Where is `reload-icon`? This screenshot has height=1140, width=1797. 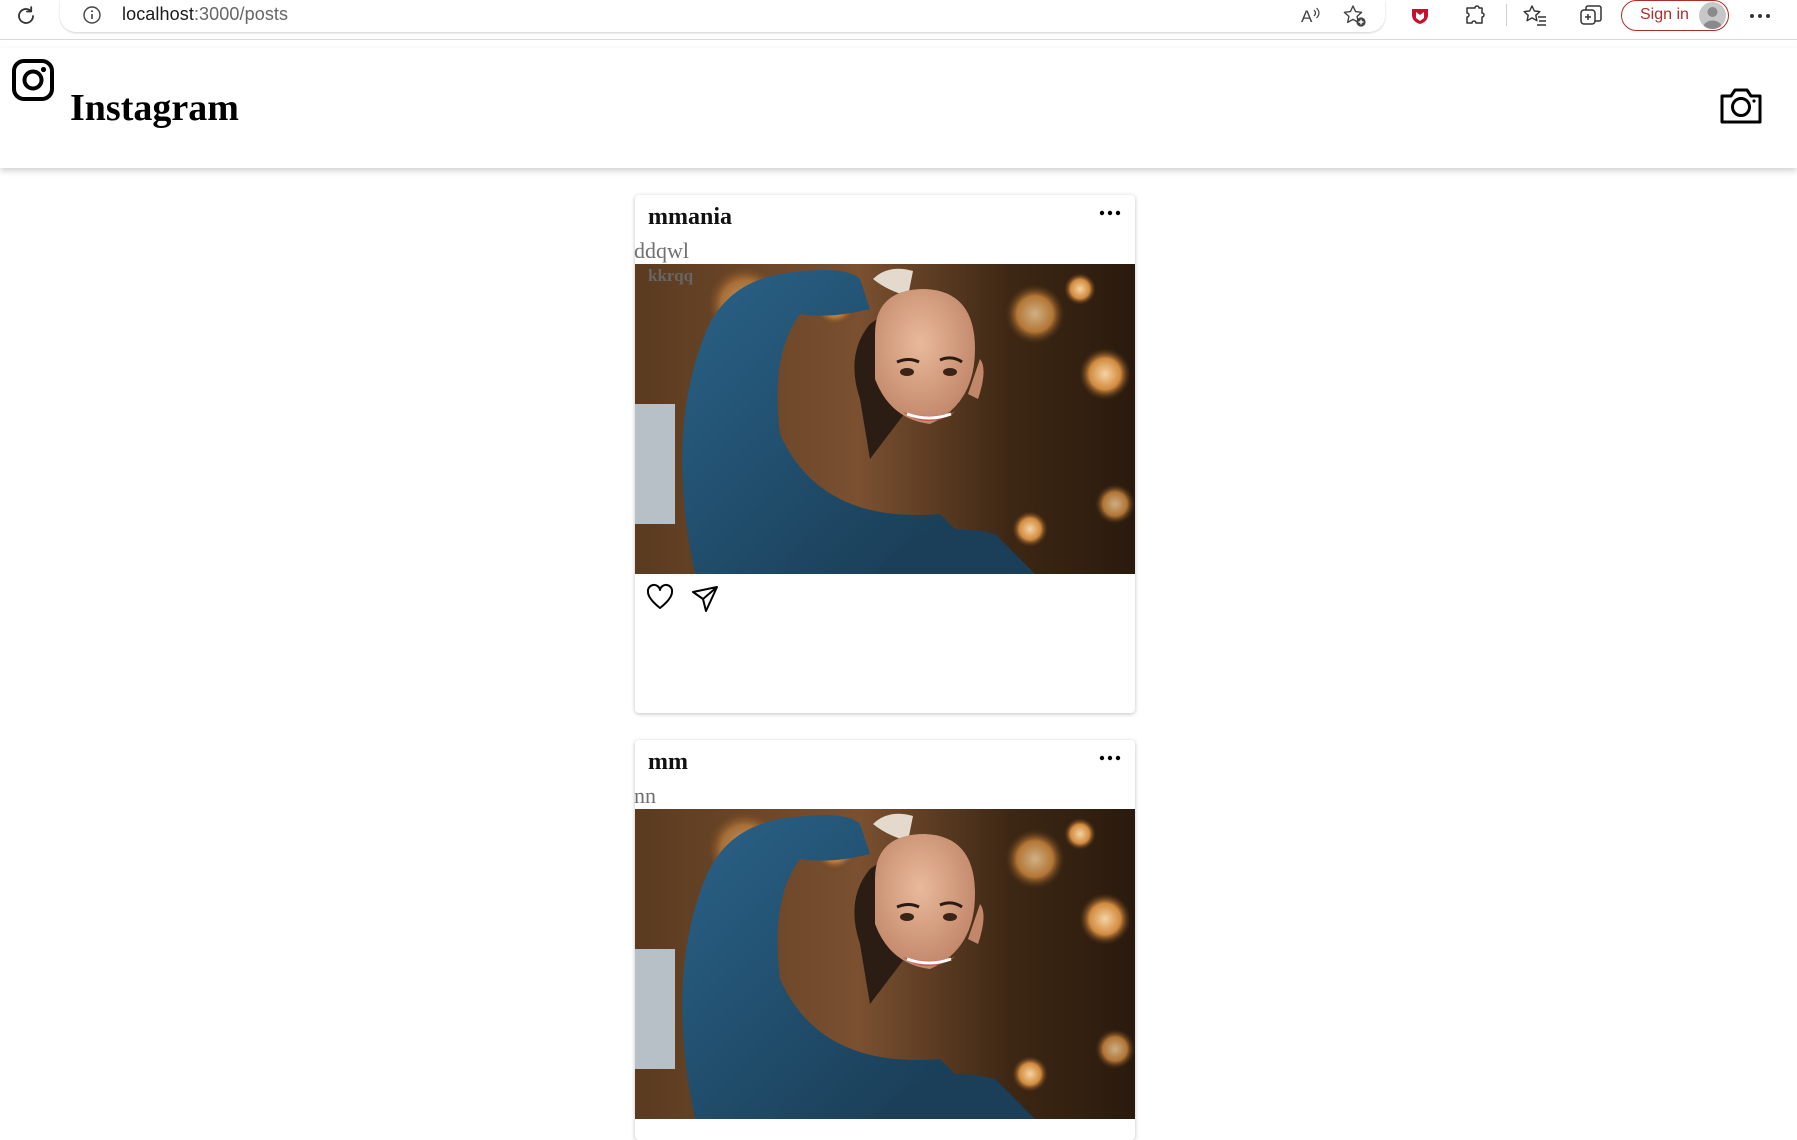 reload-icon is located at coordinates (26, 15).